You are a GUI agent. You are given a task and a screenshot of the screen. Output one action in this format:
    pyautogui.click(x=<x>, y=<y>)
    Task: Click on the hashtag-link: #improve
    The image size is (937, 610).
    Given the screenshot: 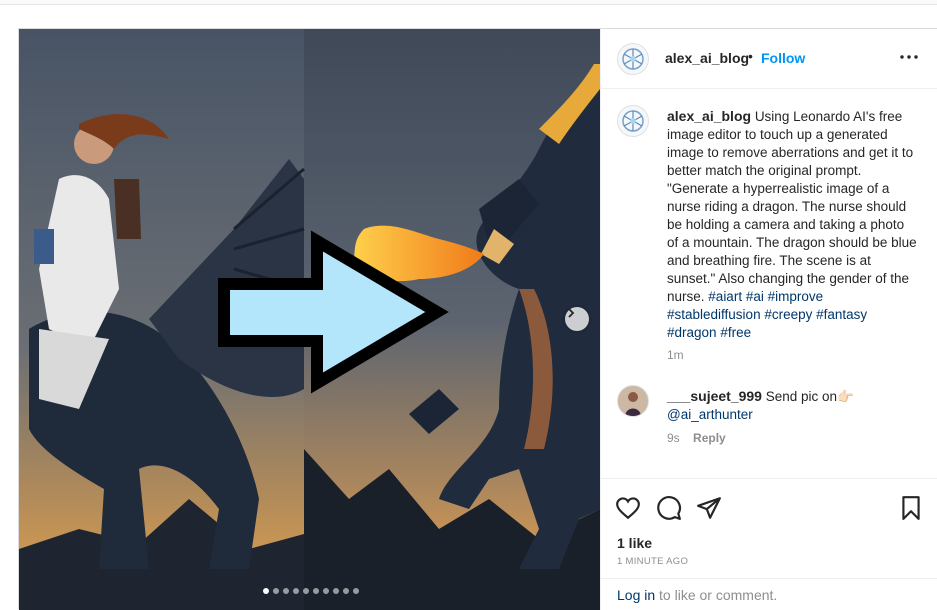 What is the action you would take?
    pyautogui.click(x=796, y=296)
    